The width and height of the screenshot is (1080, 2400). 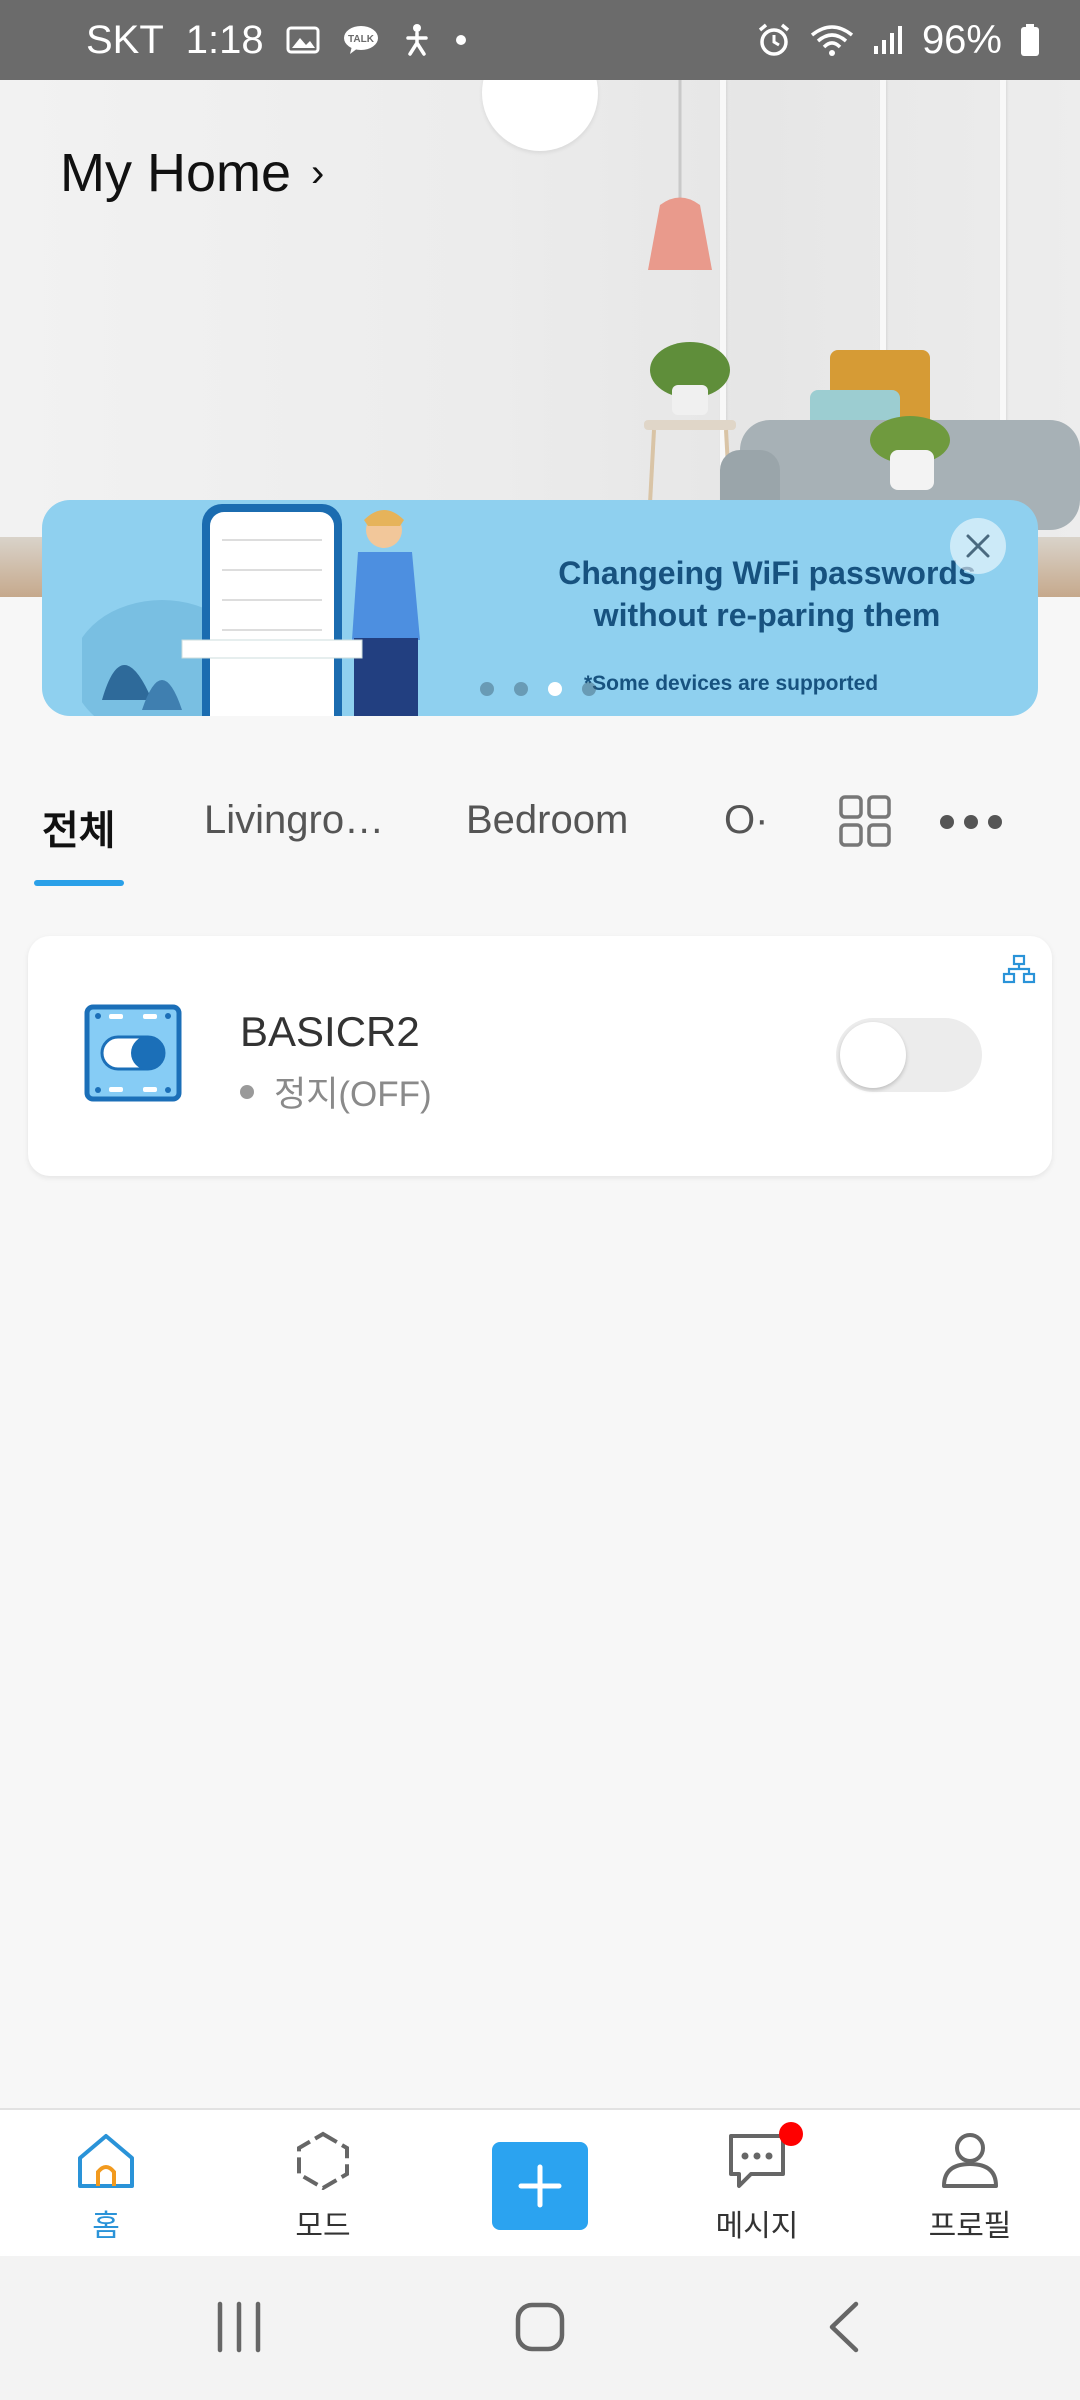 I want to click on nav-label-mode: 모드, so click(x=323, y=2226).